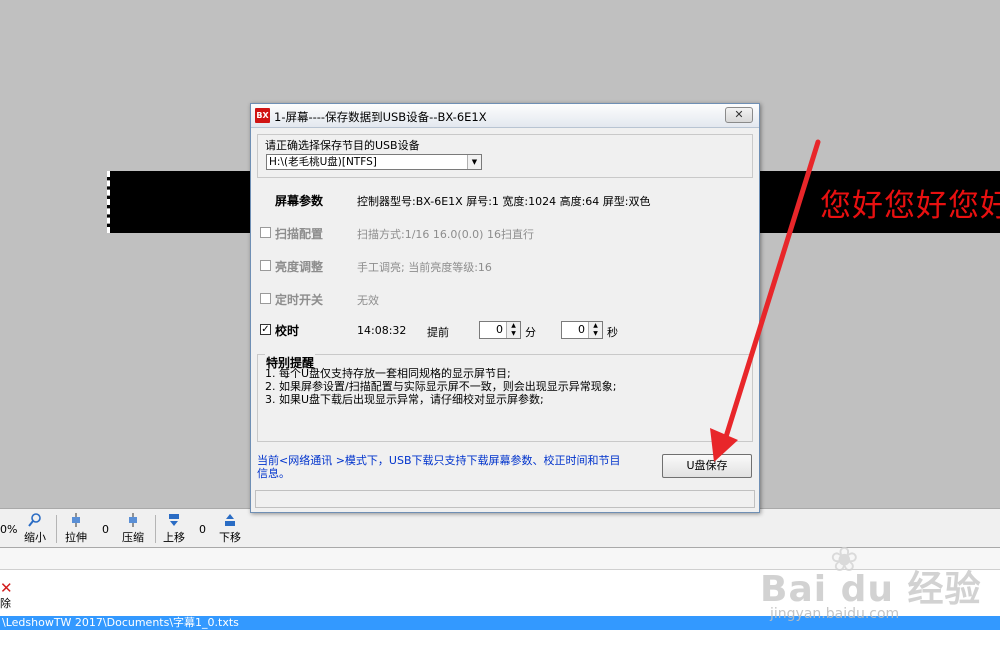  What do you see at coordinates (342, 145) in the screenshot?
I see `usb-group-label: 请正确选择保存节目的USB设备` at bounding box center [342, 145].